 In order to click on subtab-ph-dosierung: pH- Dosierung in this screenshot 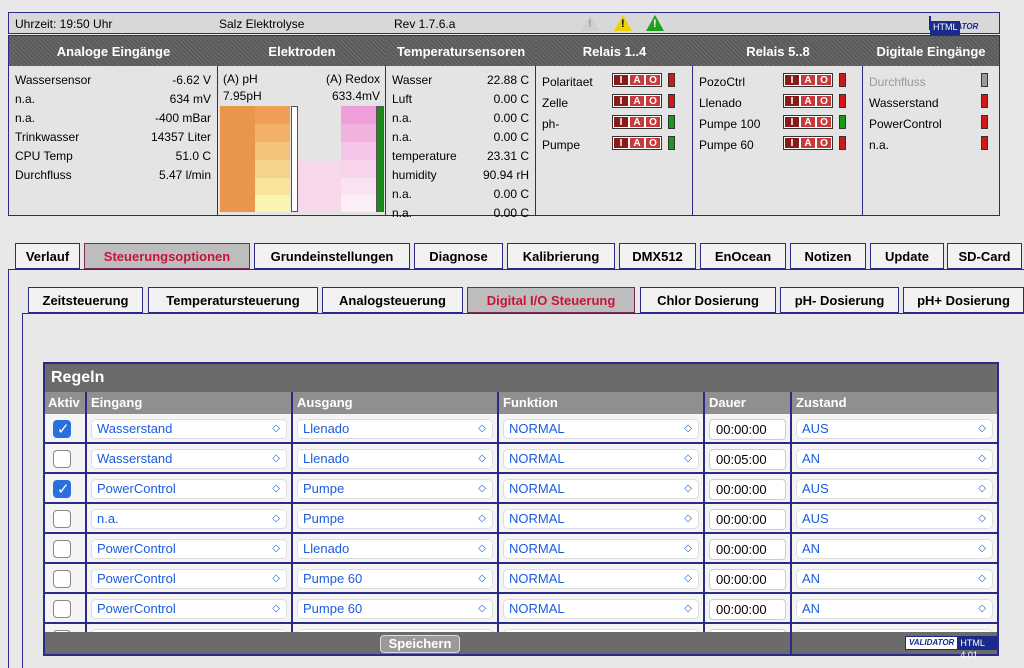, I will do `click(839, 300)`.